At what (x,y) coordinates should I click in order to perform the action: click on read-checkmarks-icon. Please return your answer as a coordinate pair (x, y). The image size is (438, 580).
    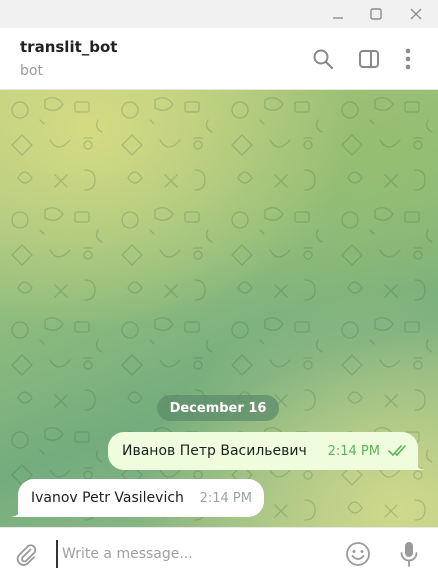
    Looking at the image, I should click on (399, 453).